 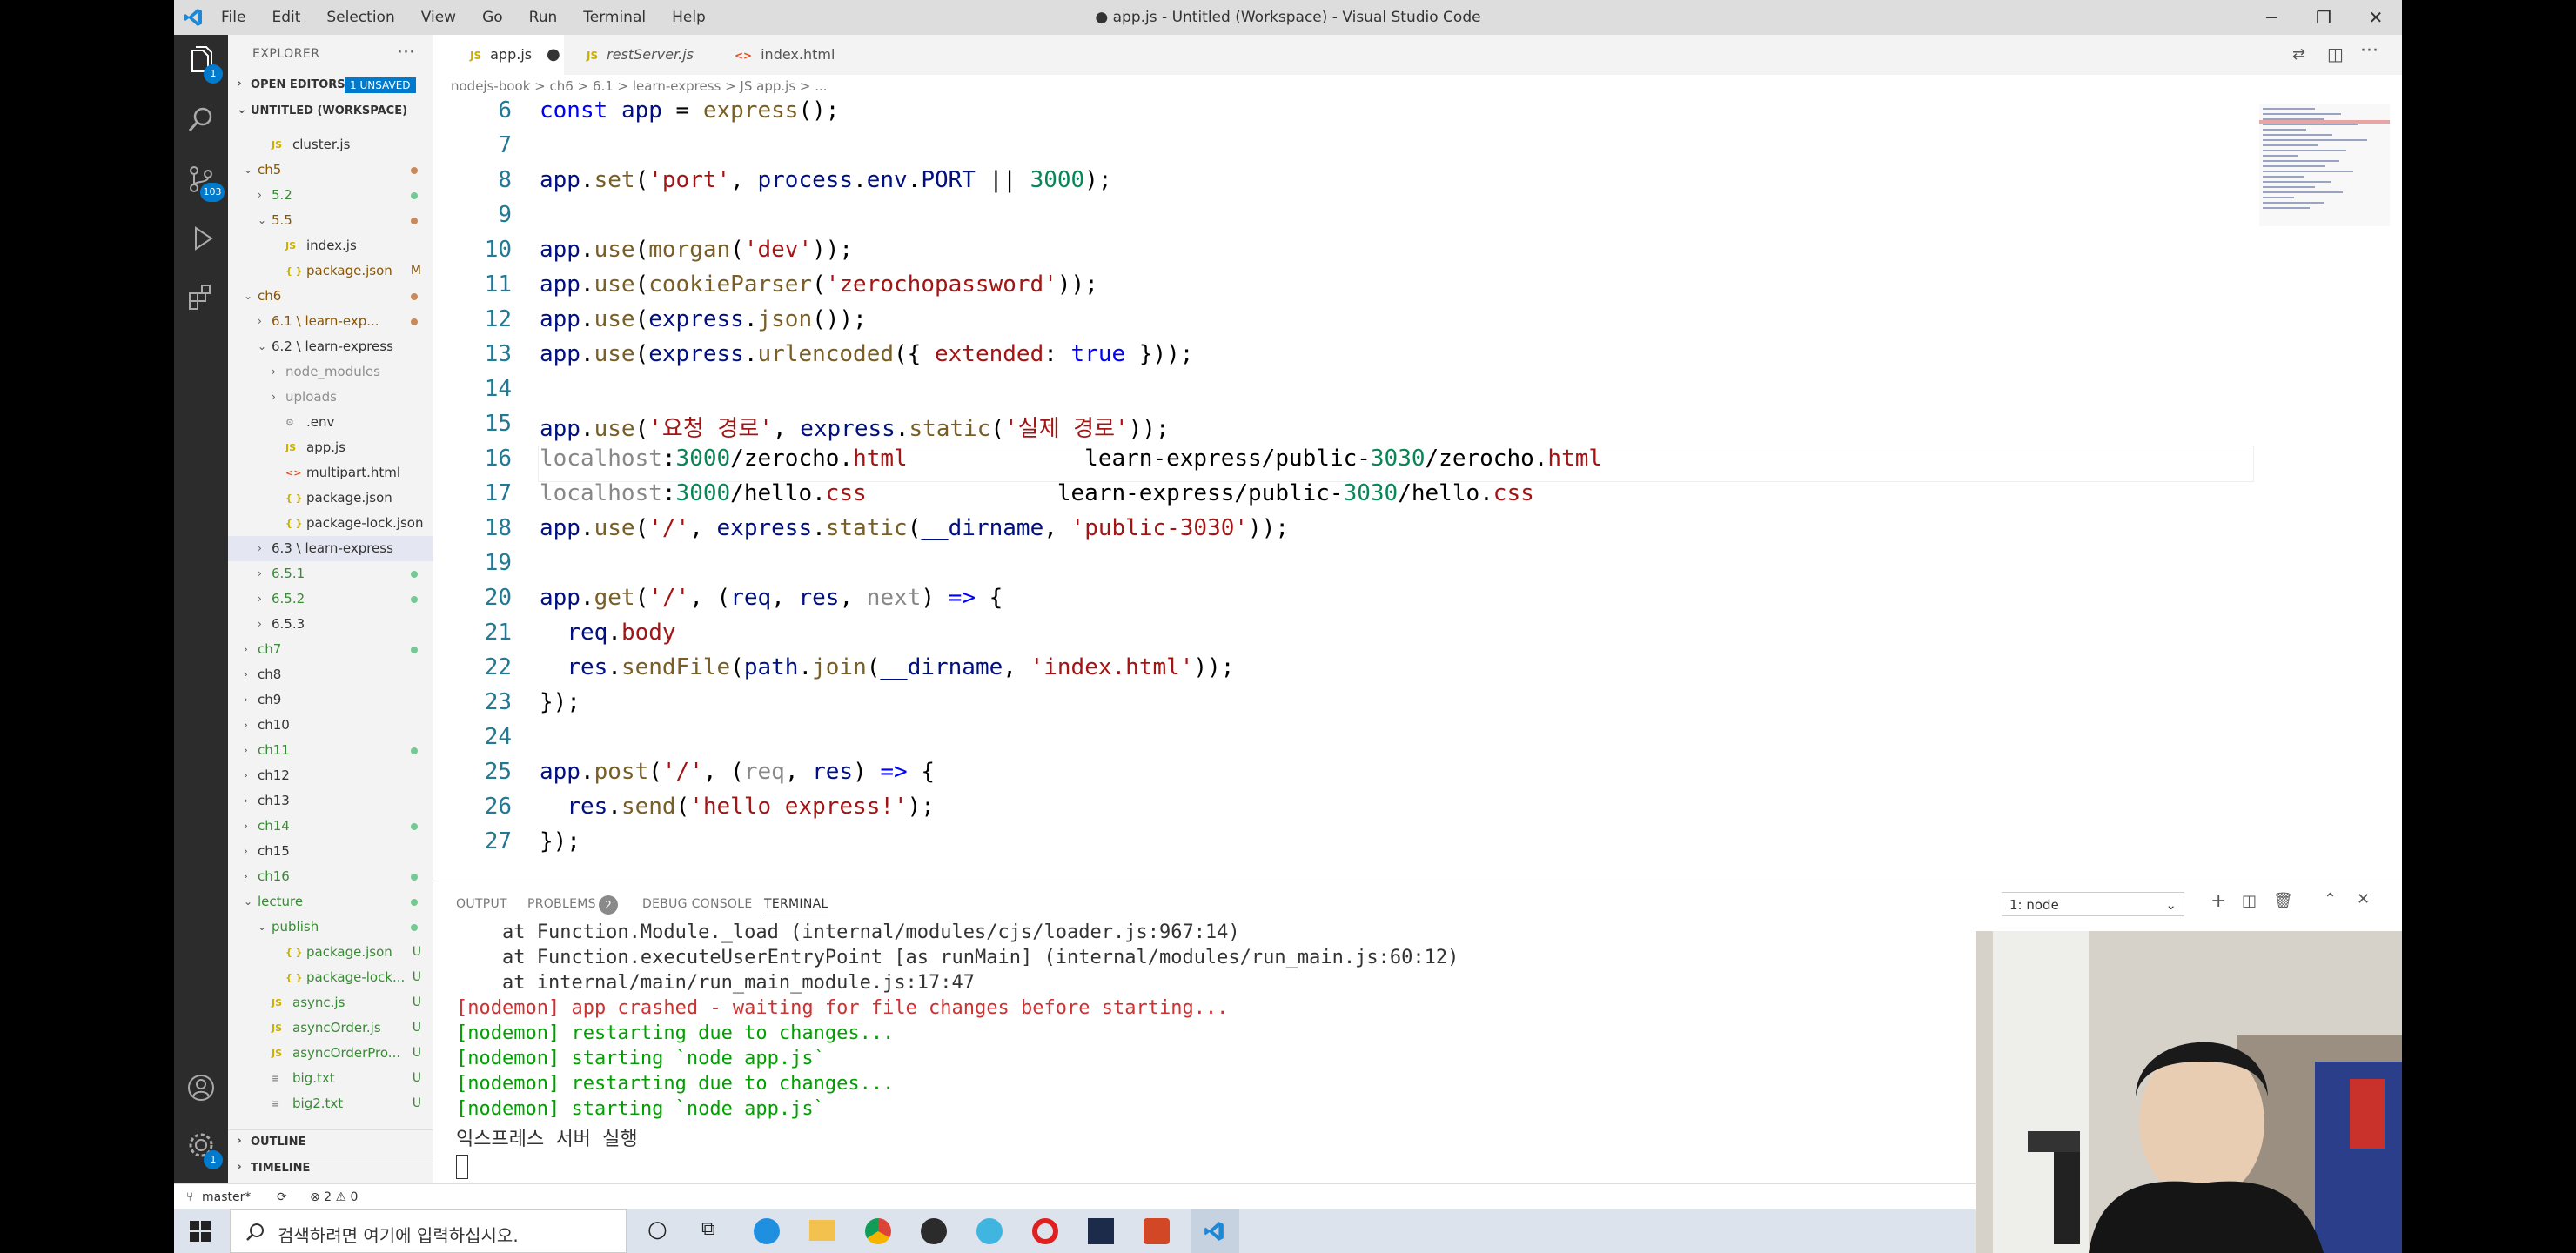 I want to click on open-editors-section: › OPEN EDITORS 1 UNSAVED, so click(x=330, y=85).